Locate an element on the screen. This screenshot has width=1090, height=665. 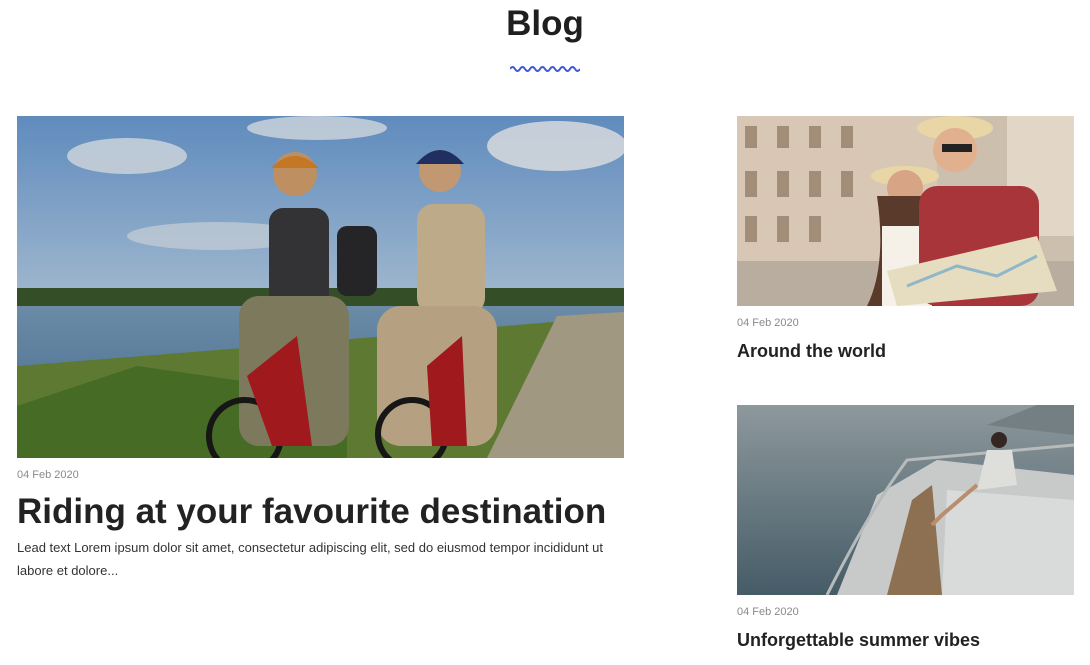
post-title-link: Riding at your favourite destination is located at coordinates (311, 511).